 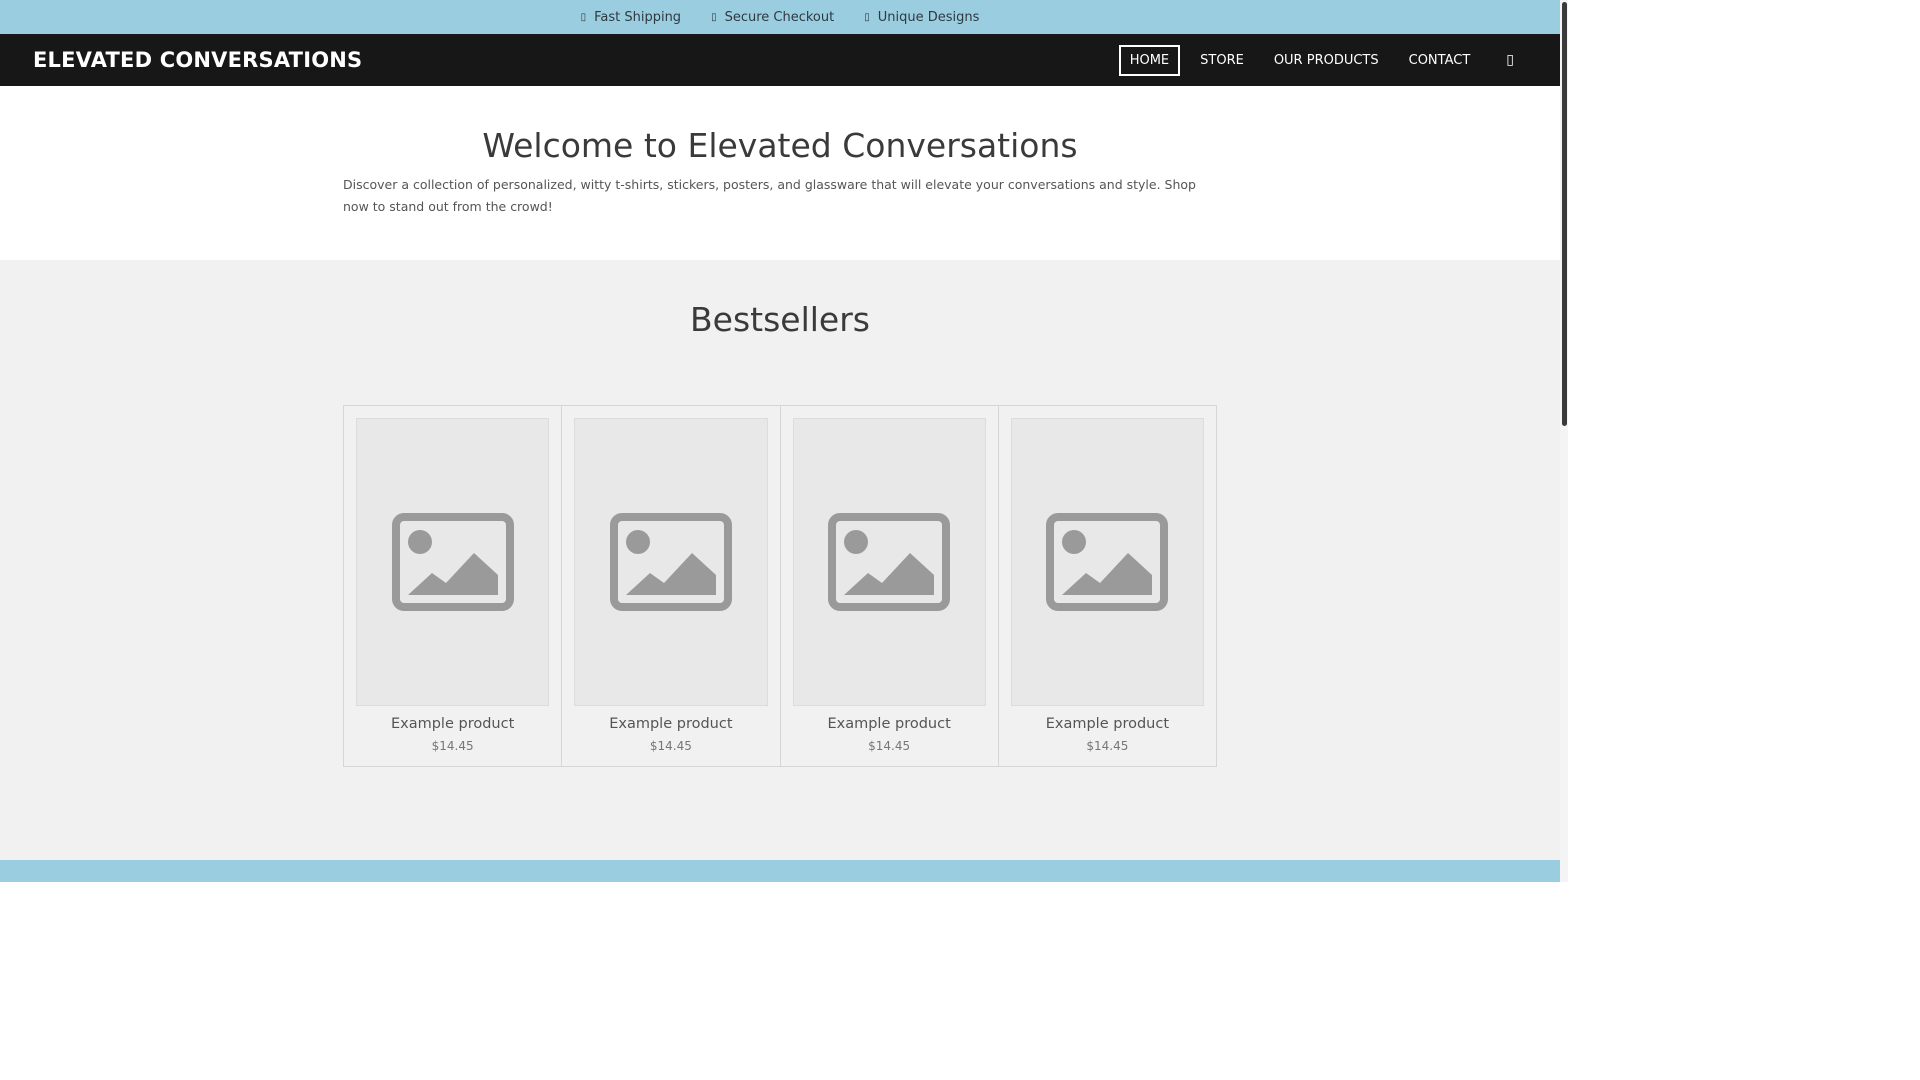 What do you see at coordinates (197, 60) in the screenshot?
I see `site-logo: ELEVATED CONVERSATIONS` at bounding box center [197, 60].